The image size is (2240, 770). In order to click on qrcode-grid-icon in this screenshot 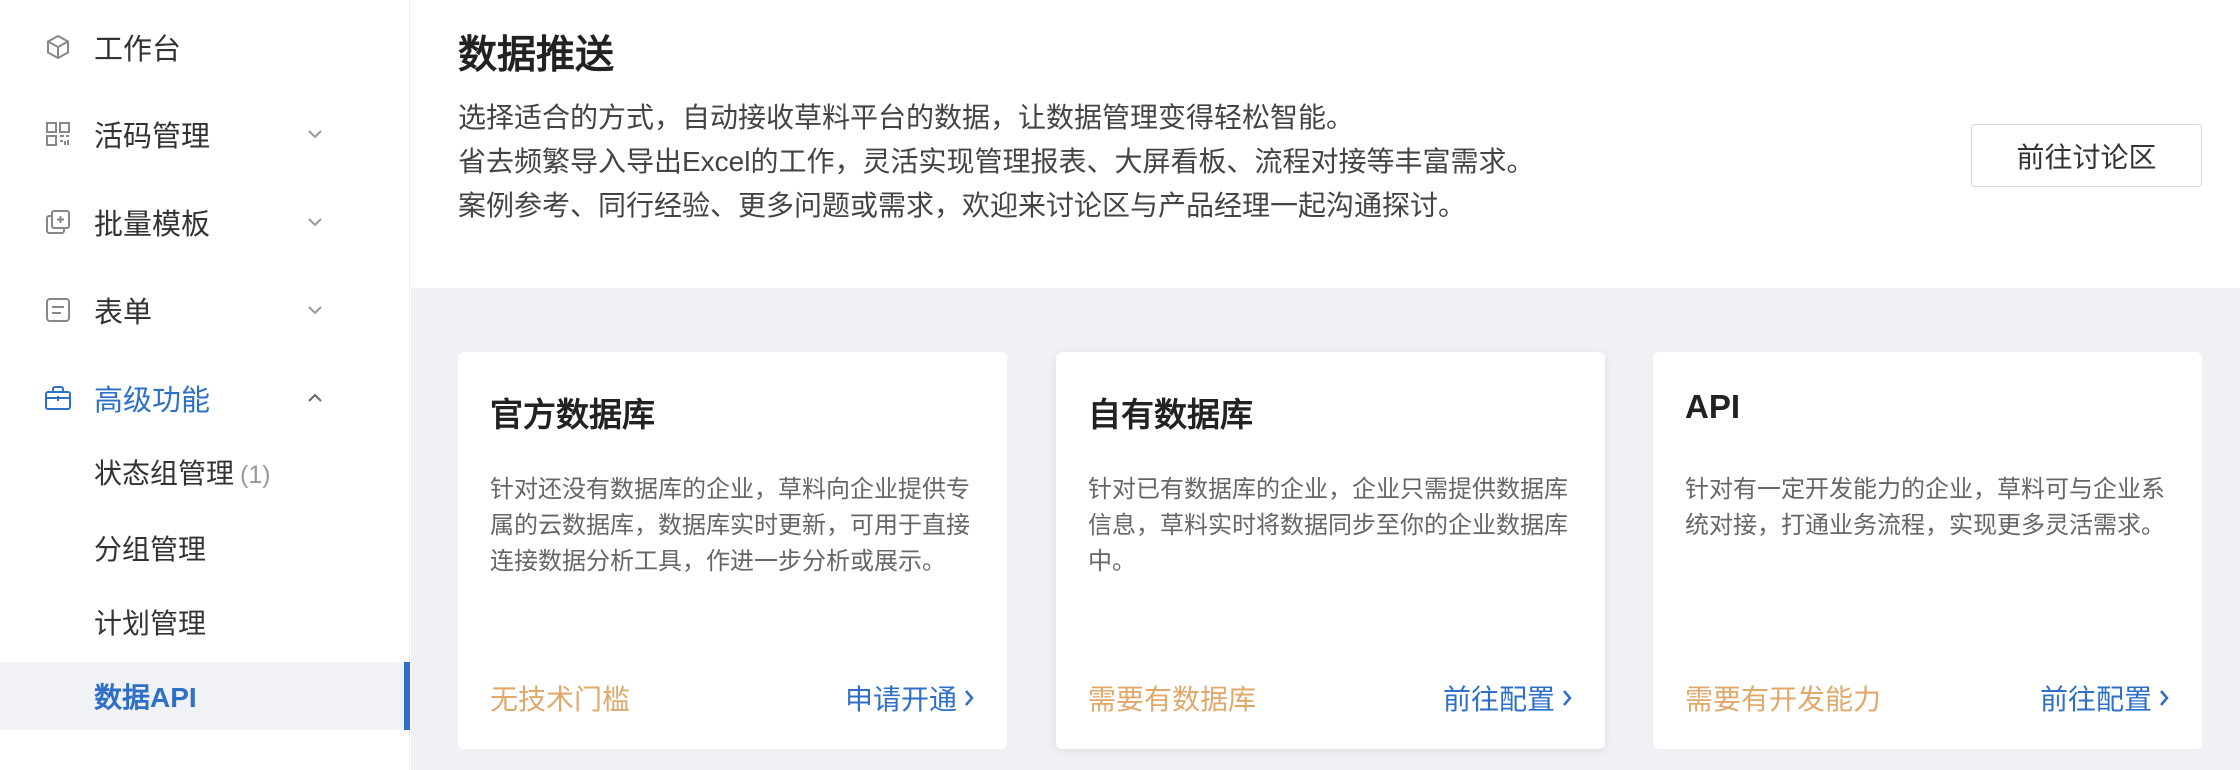, I will do `click(58, 134)`.